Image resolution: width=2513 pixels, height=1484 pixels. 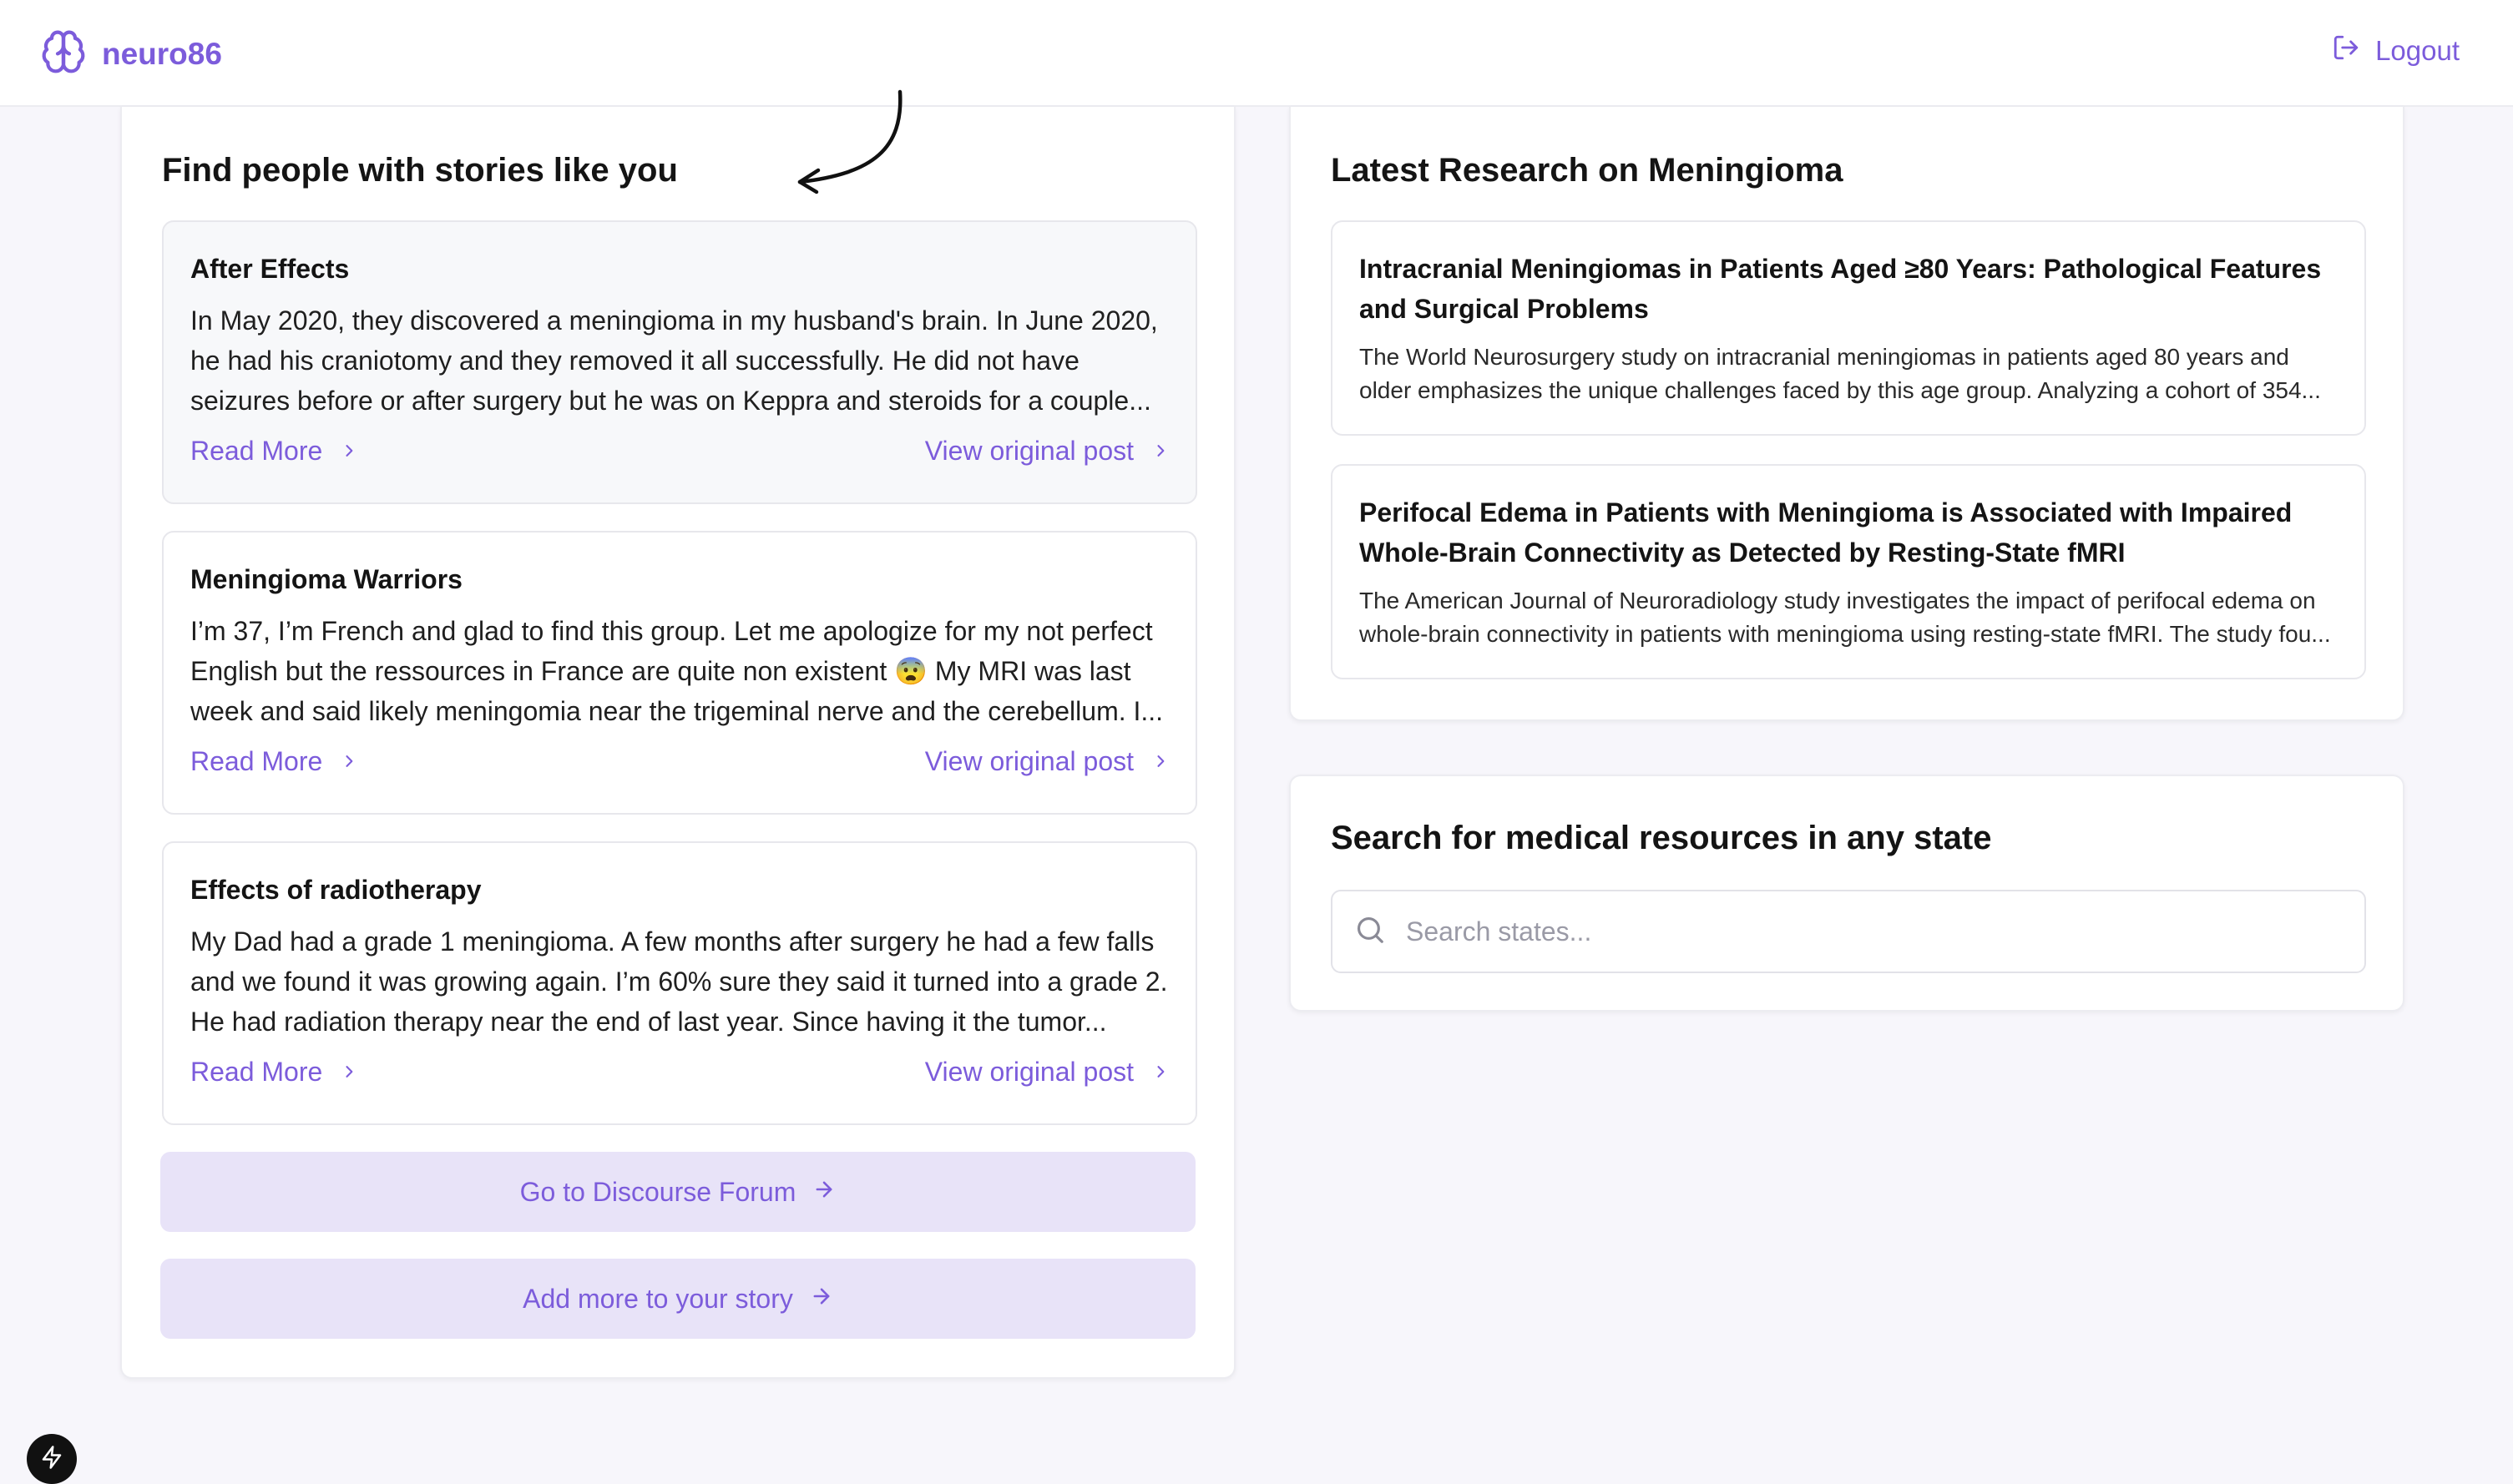 What do you see at coordinates (657, 1191) in the screenshot?
I see `forum-button-label: Go to Discourse Forum` at bounding box center [657, 1191].